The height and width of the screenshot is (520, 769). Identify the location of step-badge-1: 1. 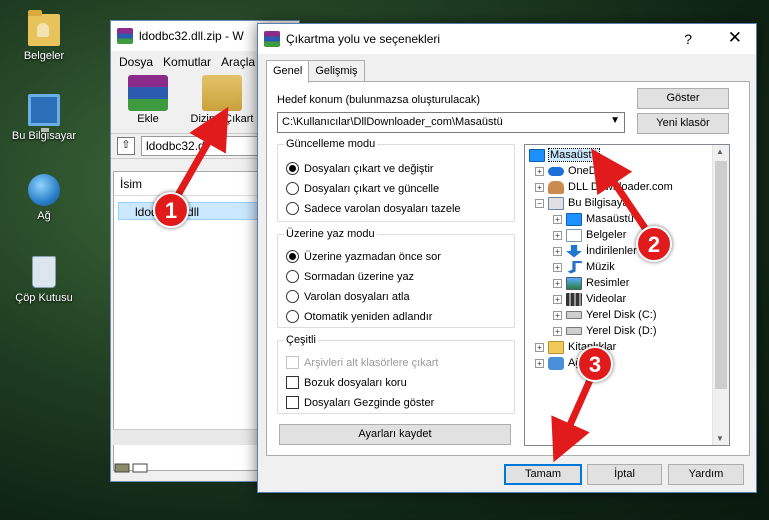
(171, 210).